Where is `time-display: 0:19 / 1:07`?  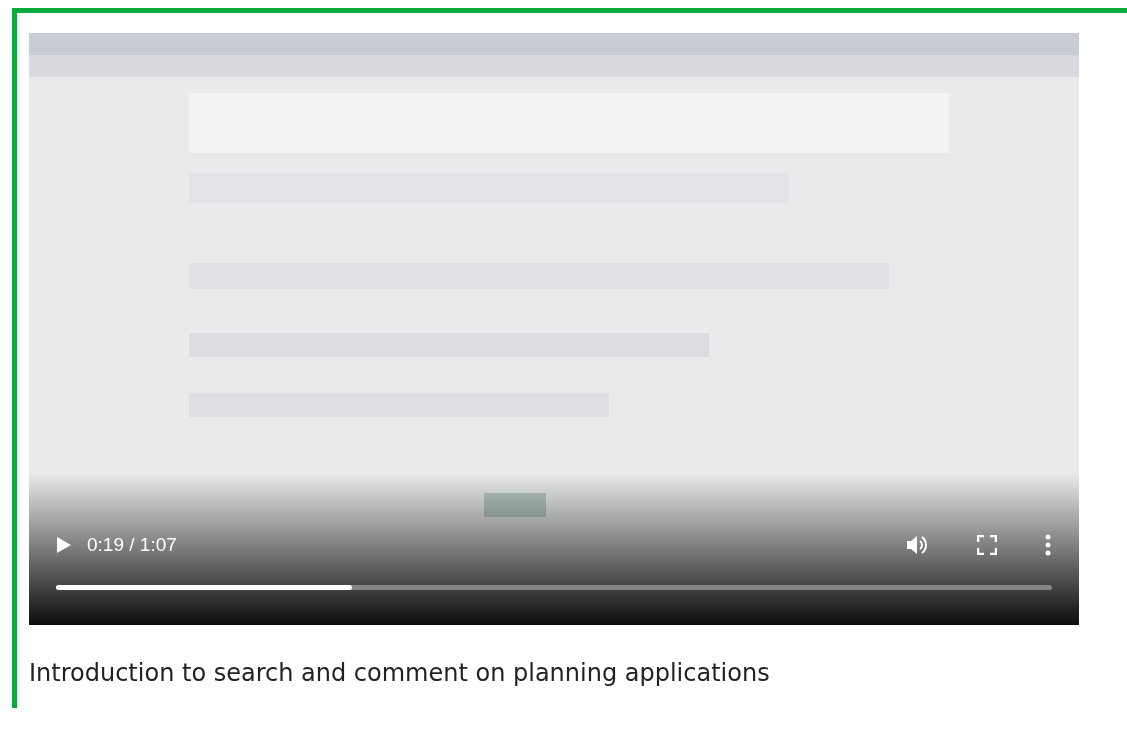
time-display: 0:19 / 1:07 is located at coordinates (132, 545).